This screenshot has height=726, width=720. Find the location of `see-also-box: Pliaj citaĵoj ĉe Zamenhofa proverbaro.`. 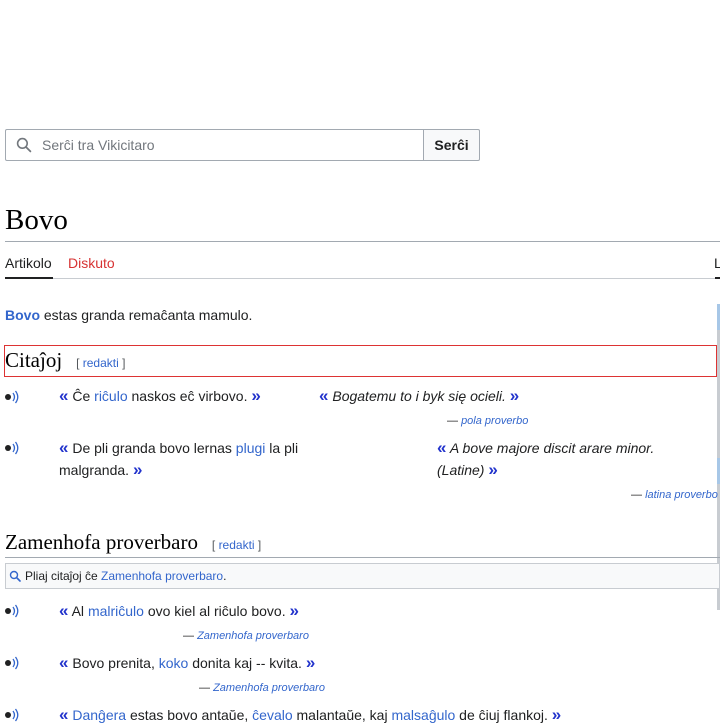

see-also-box: Pliaj citaĵoj ĉe Zamenhofa proverbaro. is located at coordinates (362, 576).